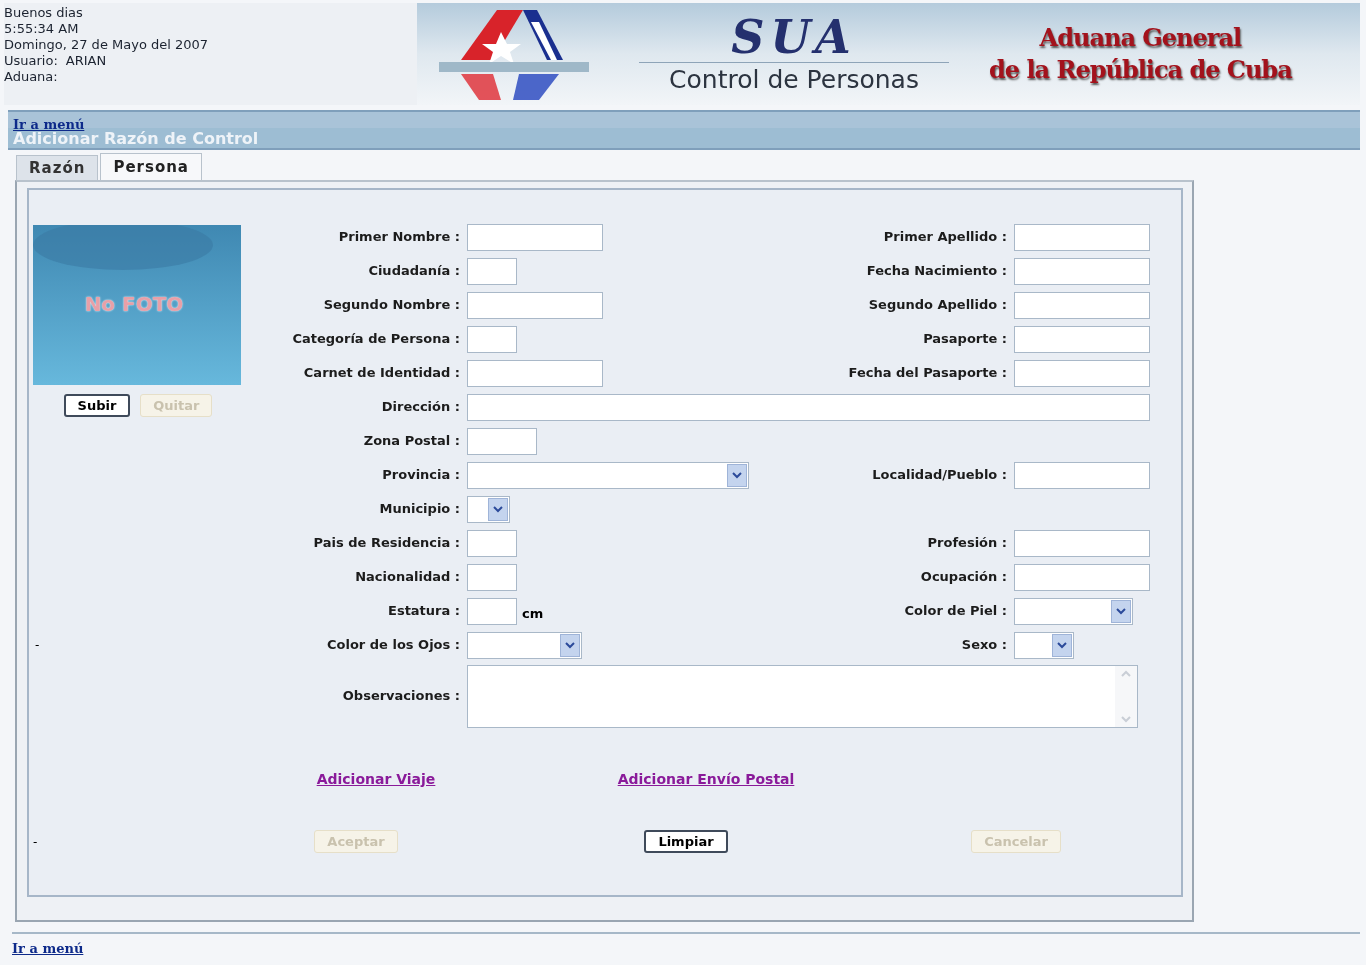  I want to click on field-label: Carnet de Identidad :, so click(381, 373).